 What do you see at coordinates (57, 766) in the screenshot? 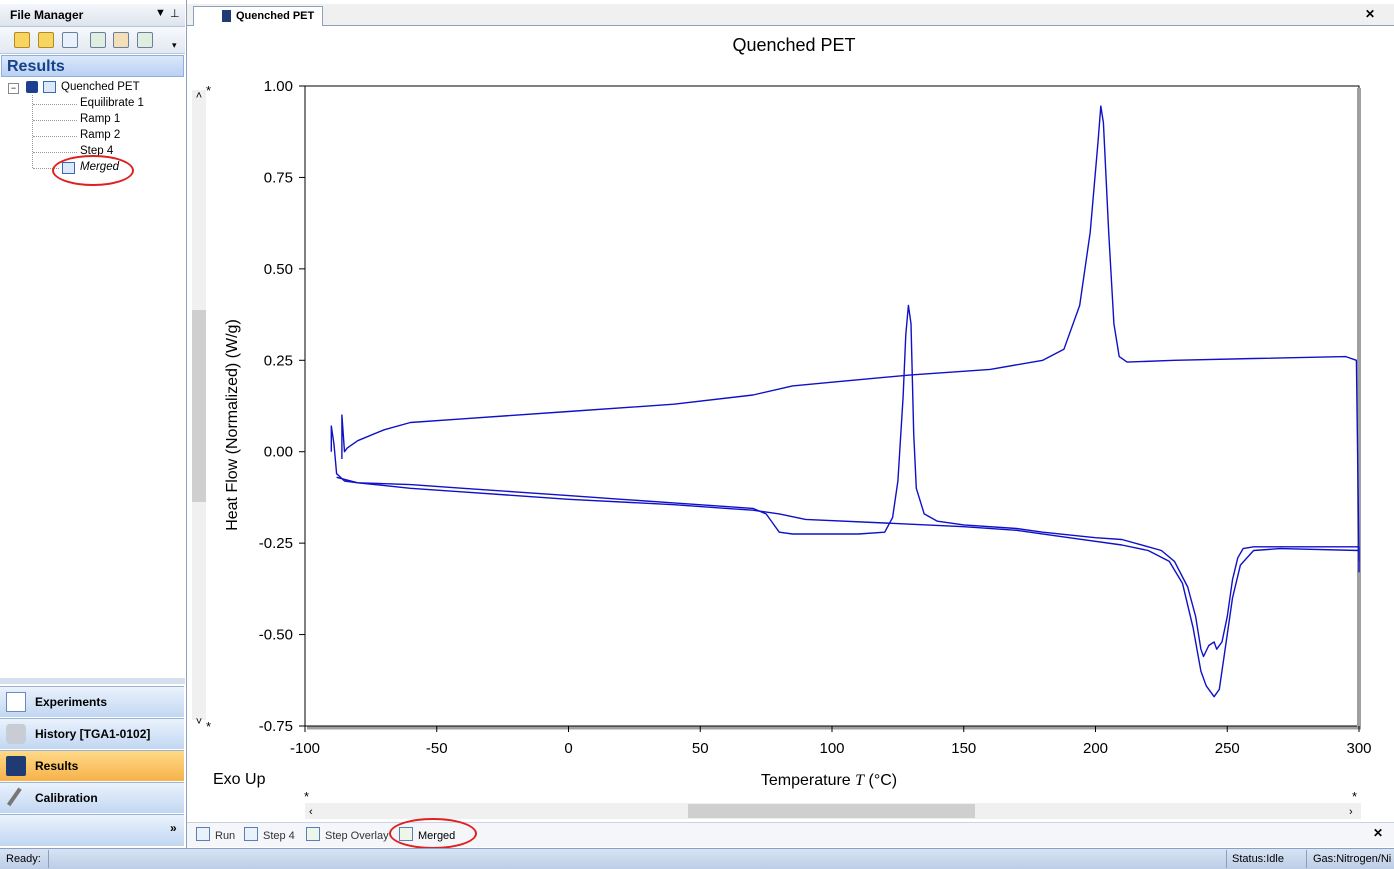
I see `nav-results-label: Results` at bounding box center [57, 766].